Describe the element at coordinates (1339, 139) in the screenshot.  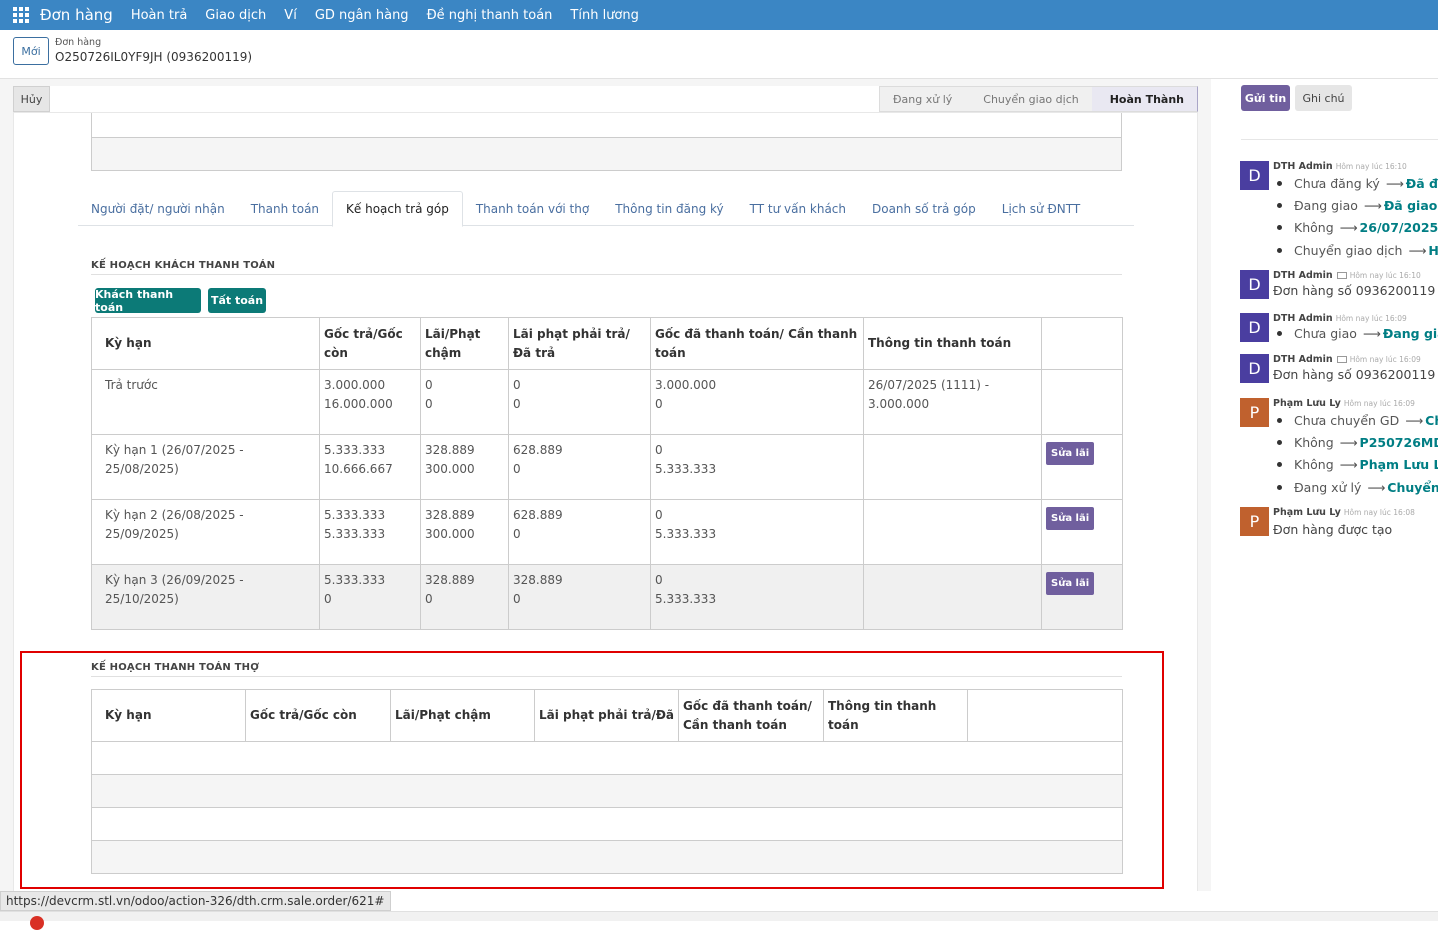
I see `chatter-divider` at that location.